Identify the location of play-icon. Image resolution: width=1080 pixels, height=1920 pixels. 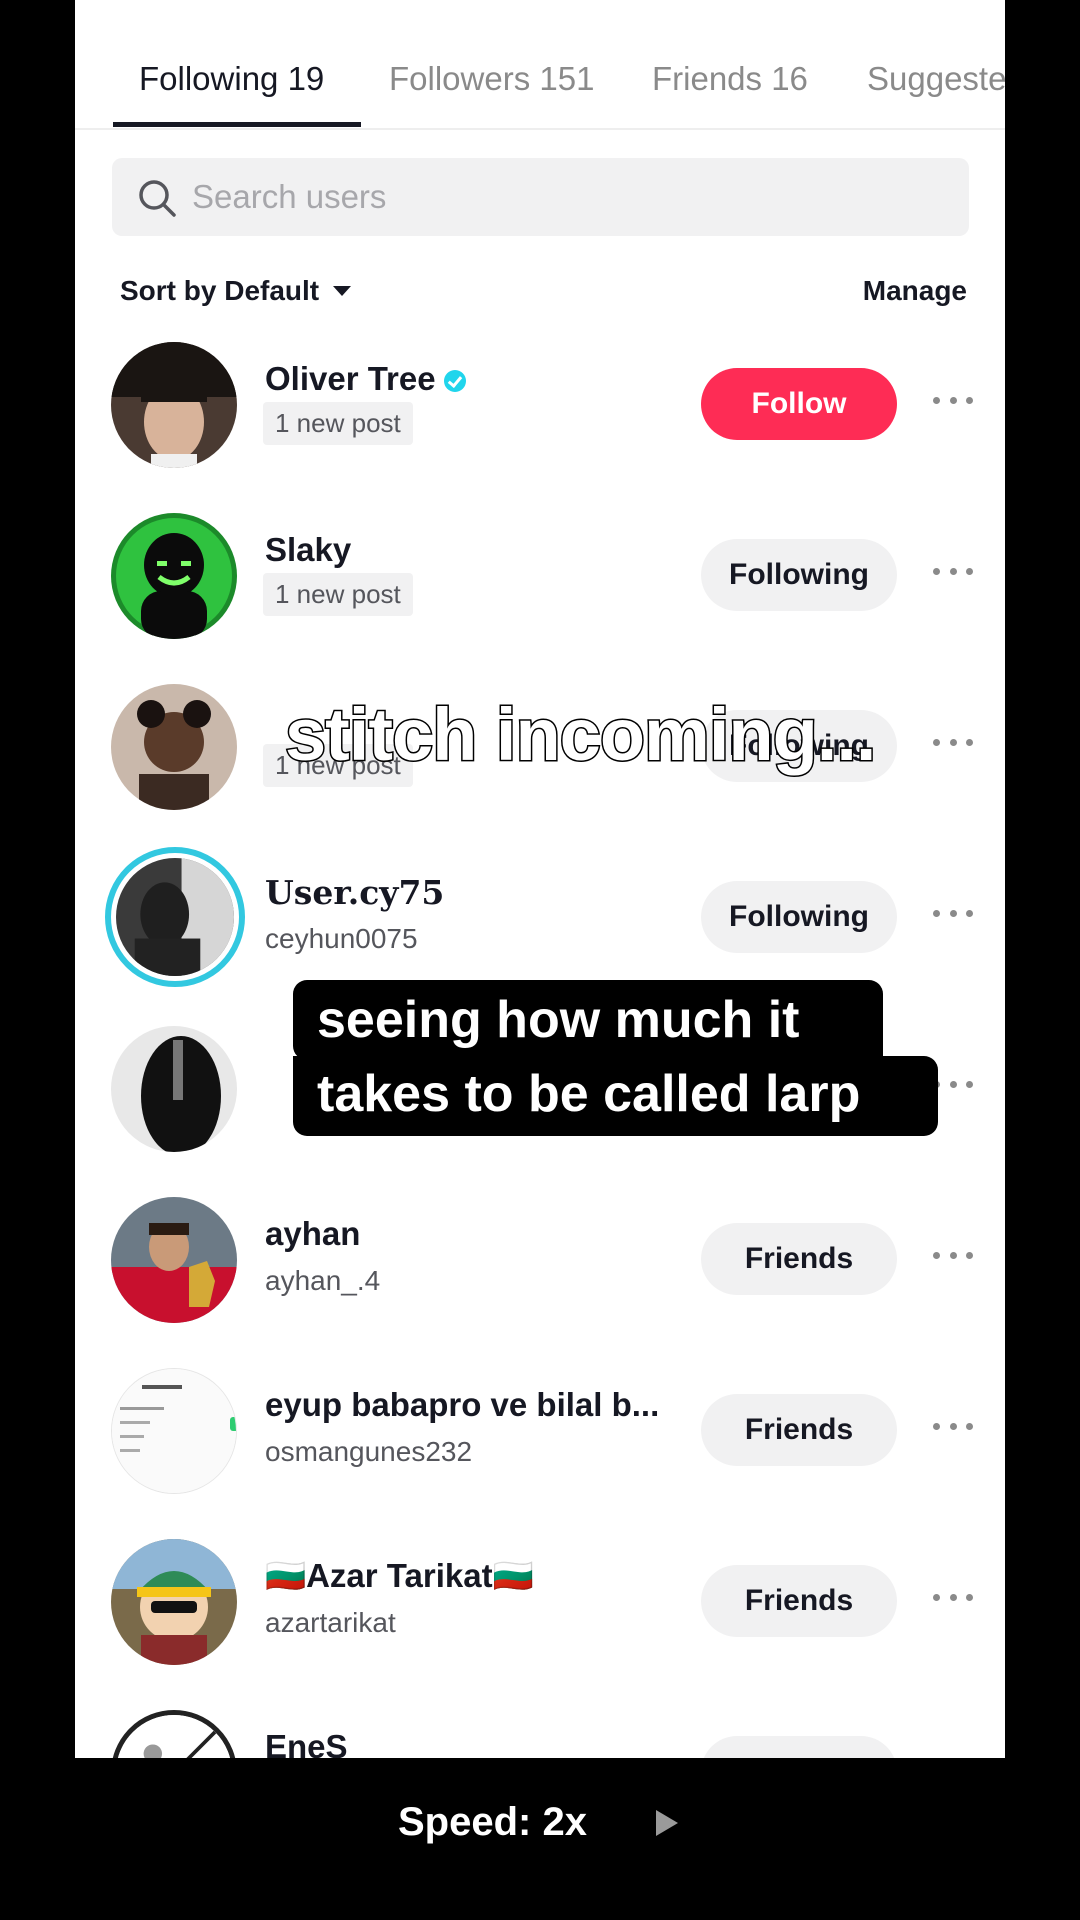
(667, 1823).